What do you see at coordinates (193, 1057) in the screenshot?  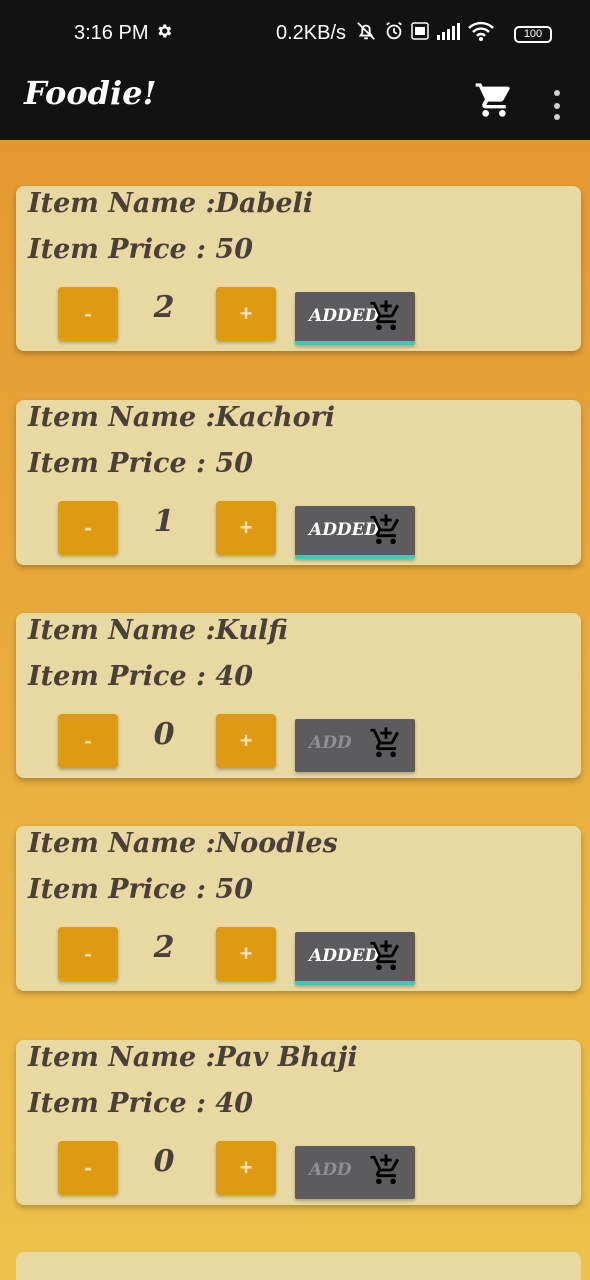 I see `item-name: Item Name :Pav Bhaji` at bounding box center [193, 1057].